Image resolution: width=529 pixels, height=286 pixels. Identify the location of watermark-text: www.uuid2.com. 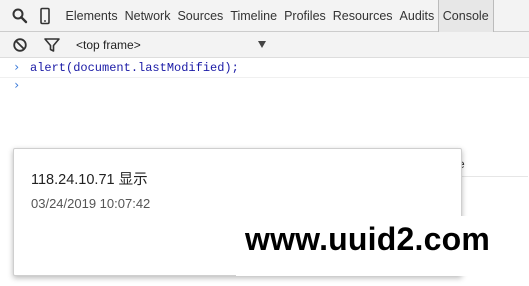
(367, 239).